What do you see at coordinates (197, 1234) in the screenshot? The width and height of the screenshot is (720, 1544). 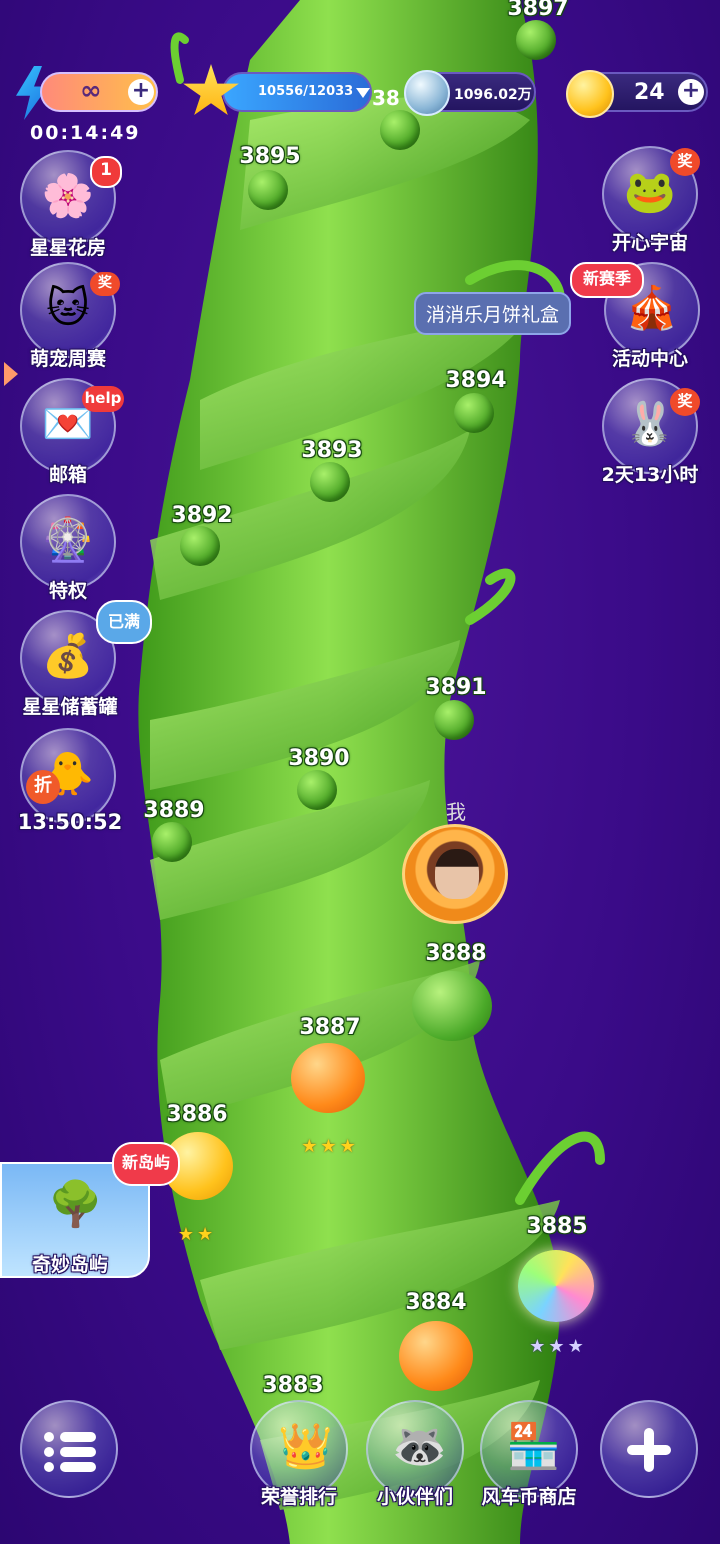 I see `level-stars: ★★` at bounding box center [197, 1234].